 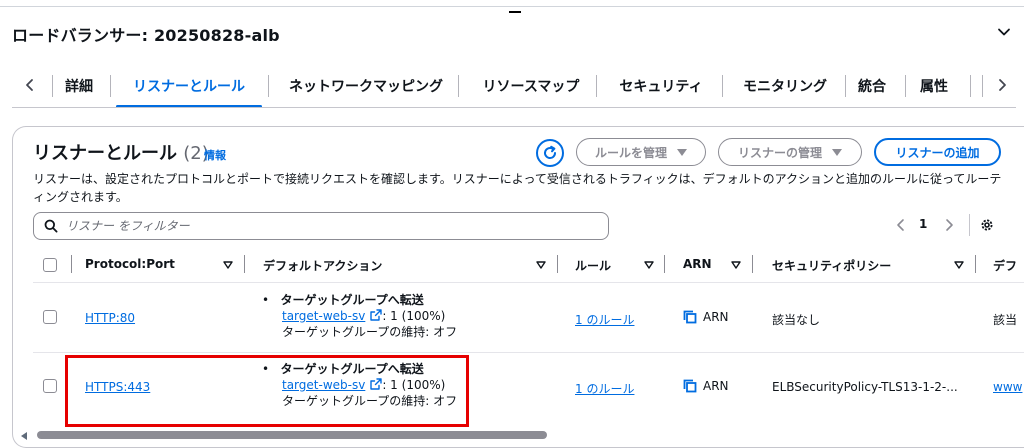 I want to click on target-group-line: target-web-sv : 1 (100%), so click(x=359, y=316).